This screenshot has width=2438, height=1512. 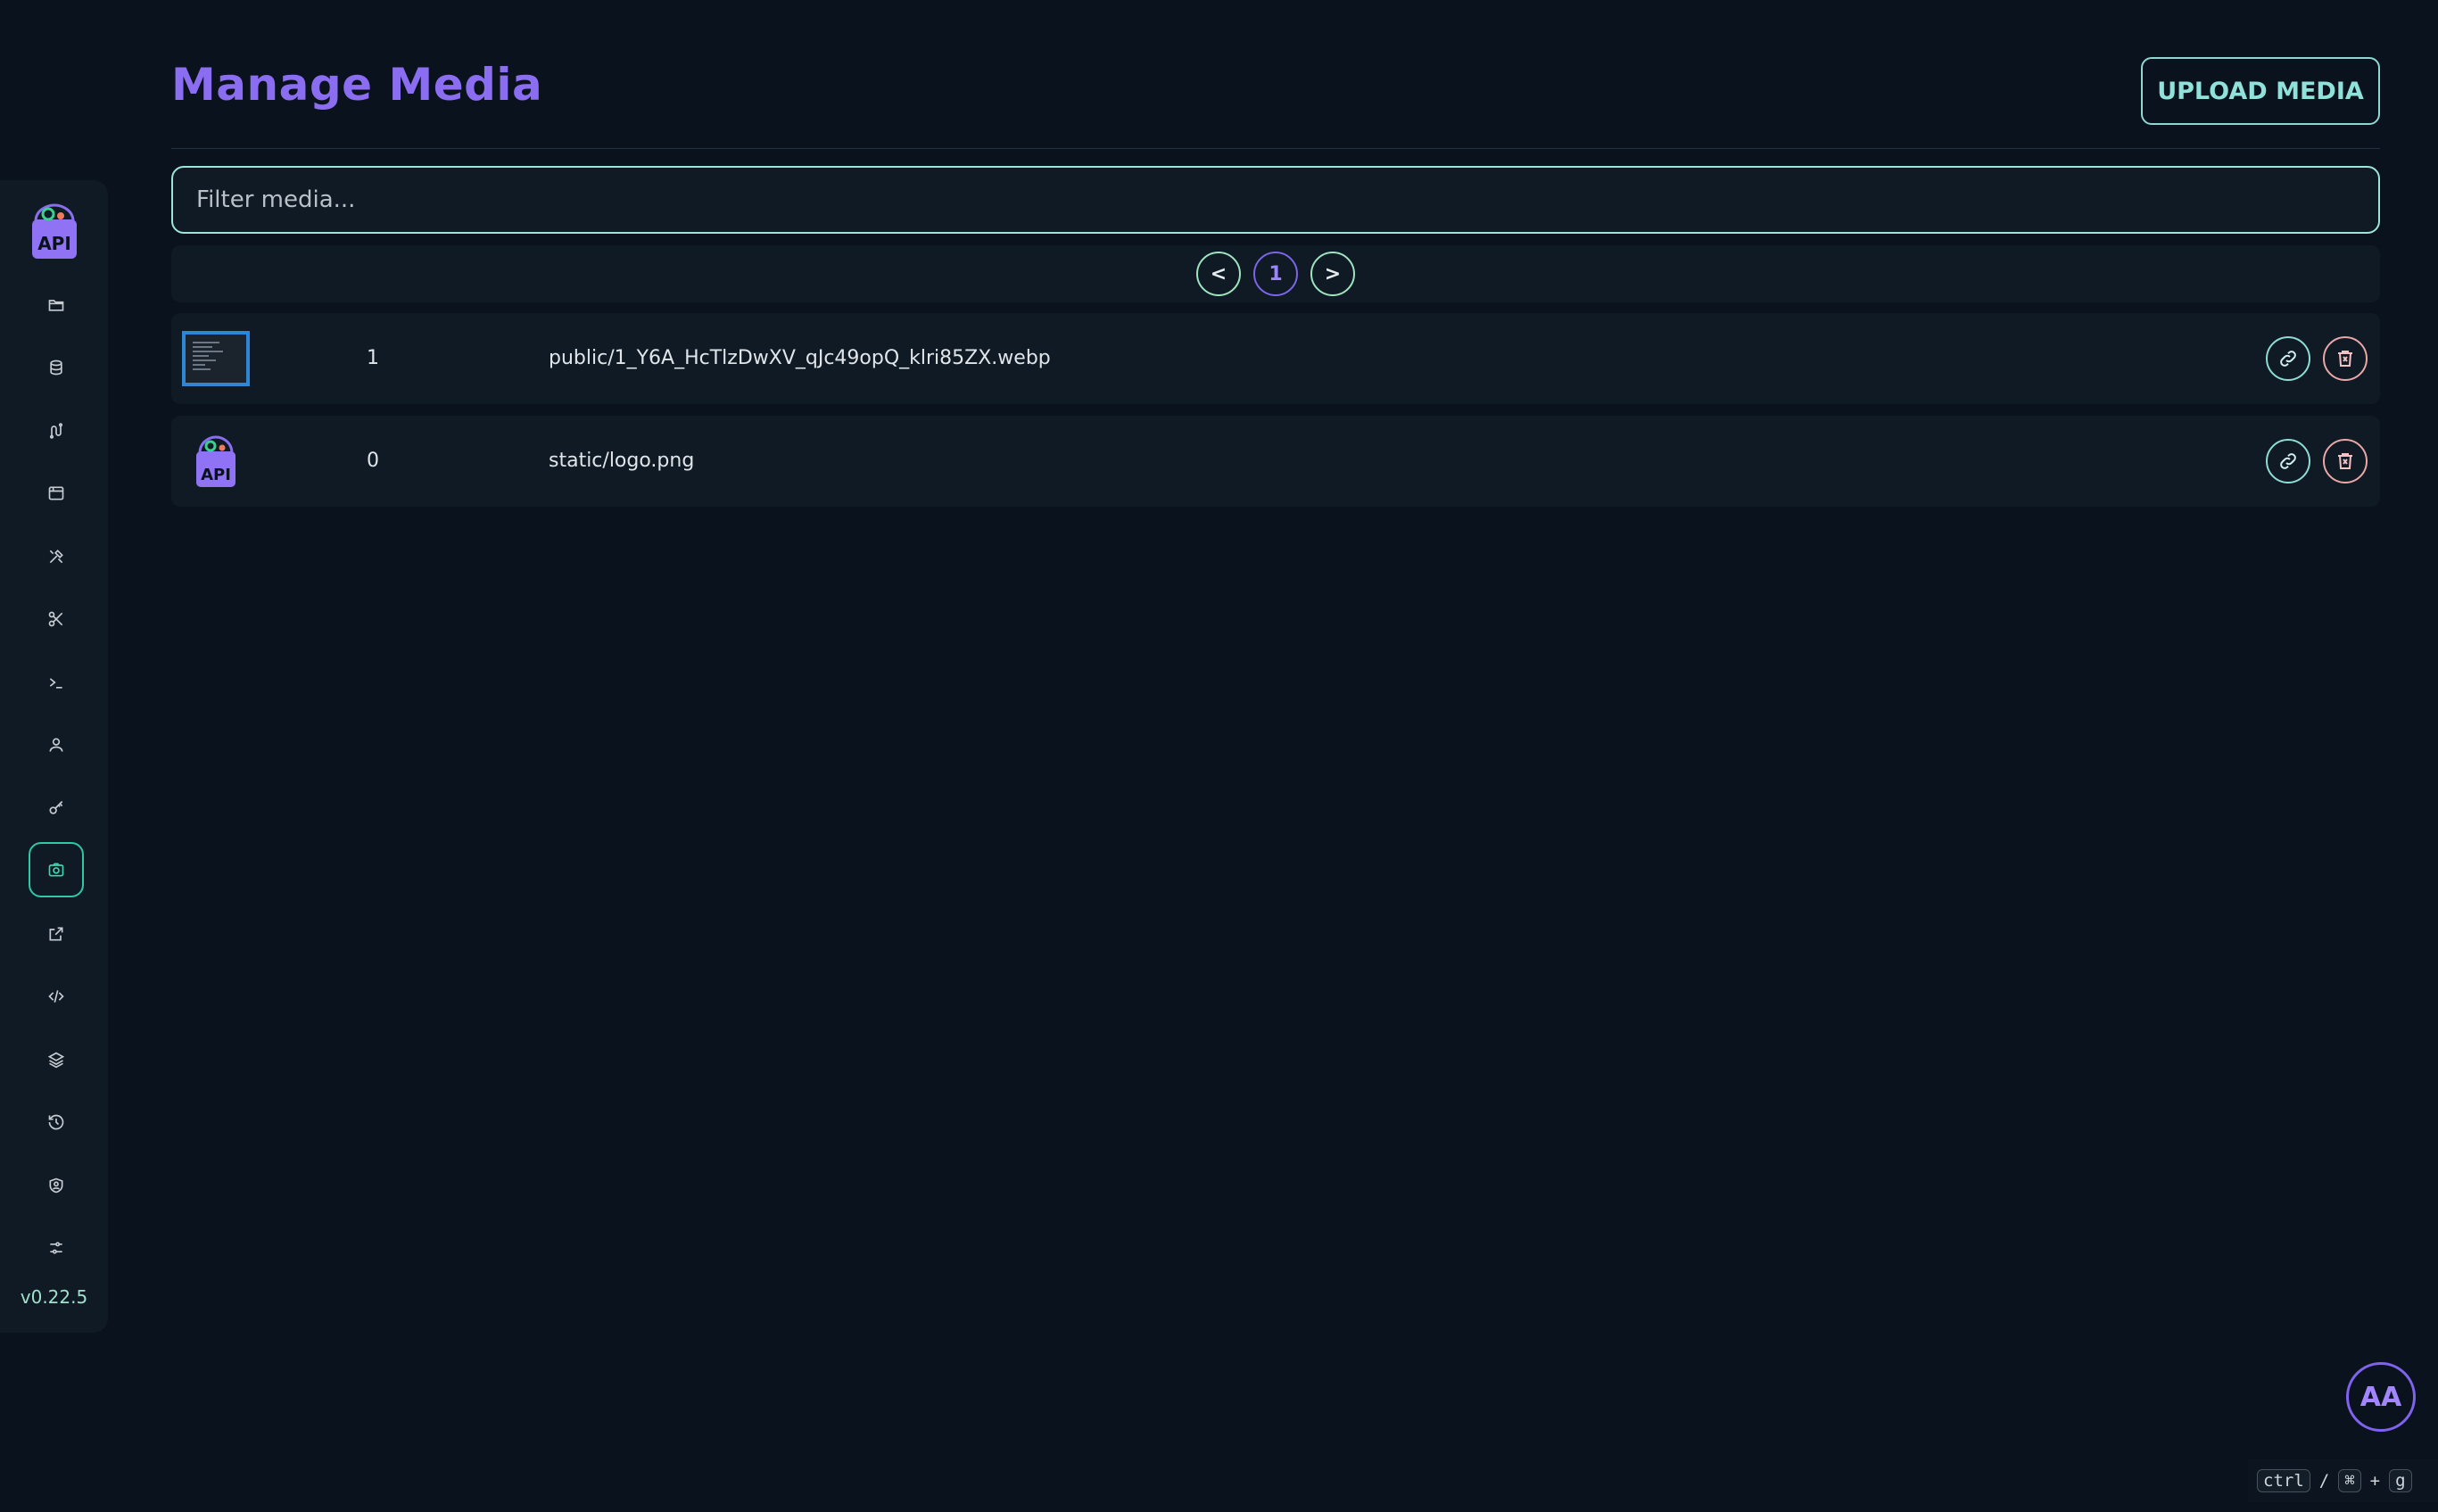 I want to click on nav-keys, so click(x=57, y=808).